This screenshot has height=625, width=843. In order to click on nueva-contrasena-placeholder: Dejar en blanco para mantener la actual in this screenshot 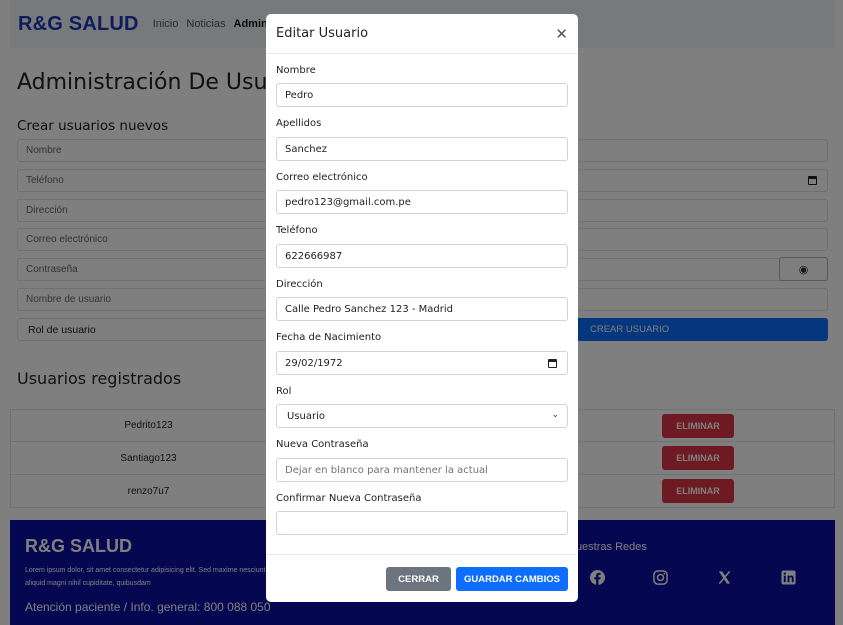, I will do `click(386, 470)`.